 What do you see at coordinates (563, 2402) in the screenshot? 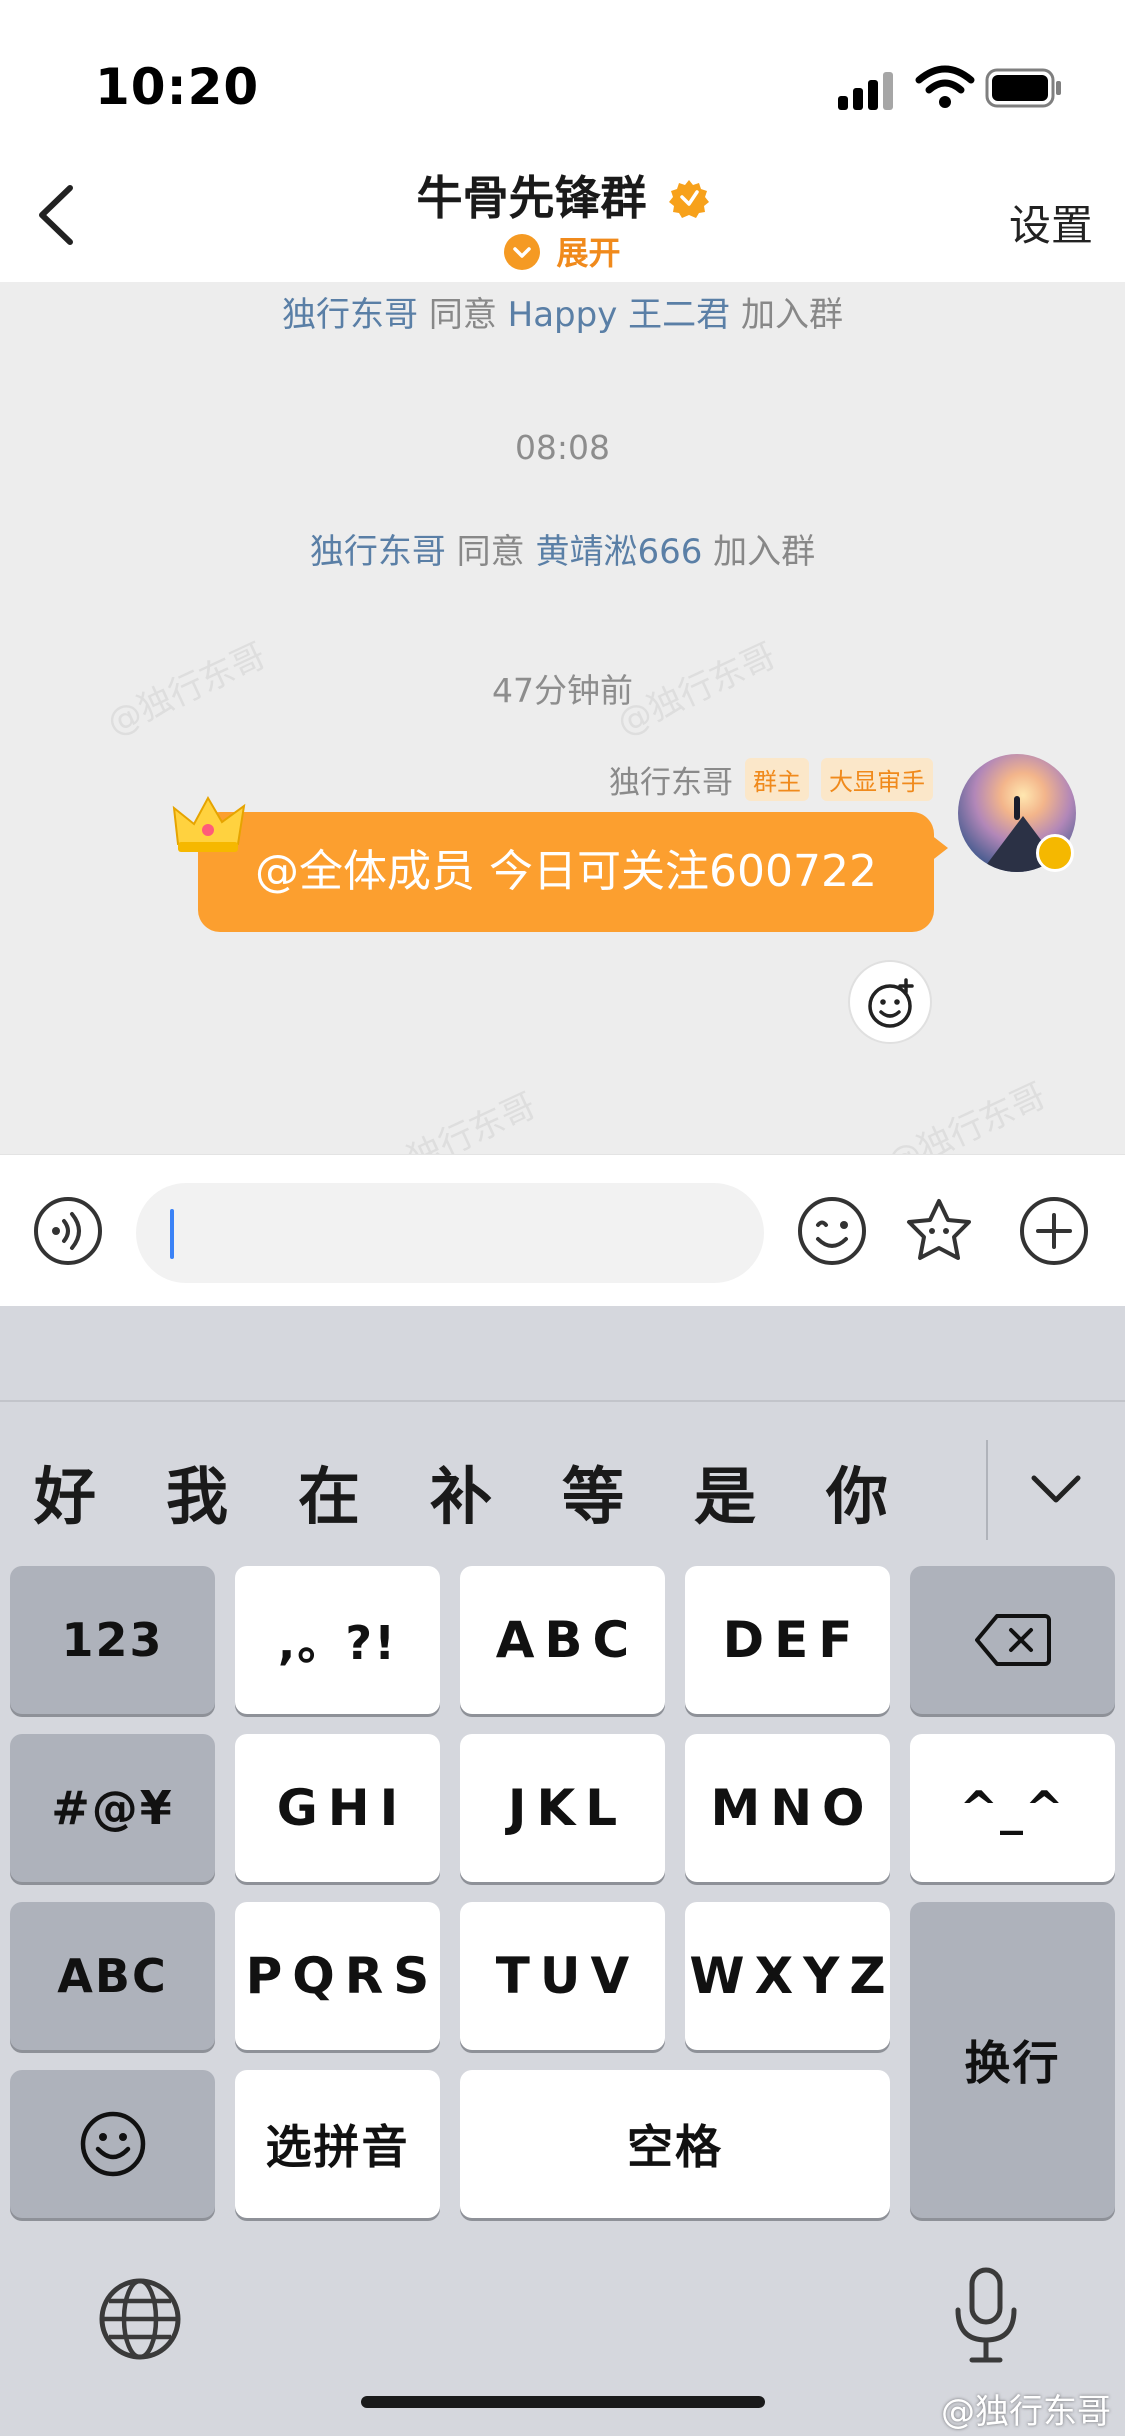
I see `home-indicator` at bounding box center [563, 2402].